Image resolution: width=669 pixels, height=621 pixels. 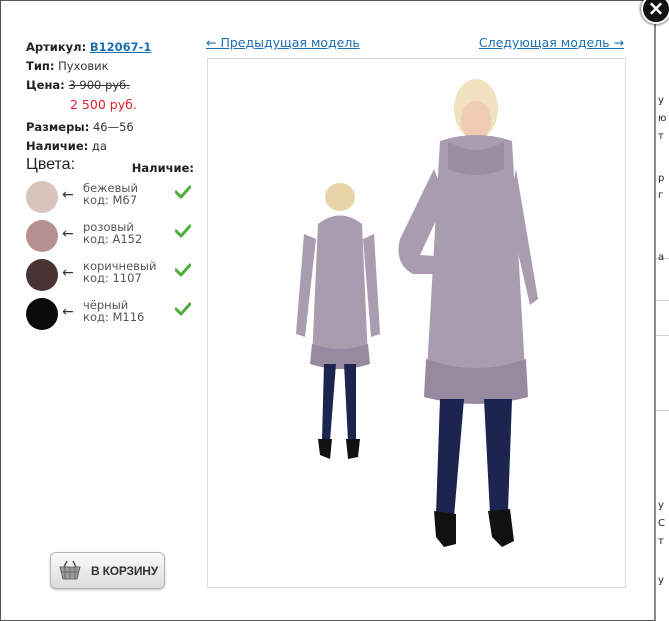 What do you see at coordinates (40, 66) in the screenshot?
I see `type-label: Тип:` at bounding box center [40, 66].